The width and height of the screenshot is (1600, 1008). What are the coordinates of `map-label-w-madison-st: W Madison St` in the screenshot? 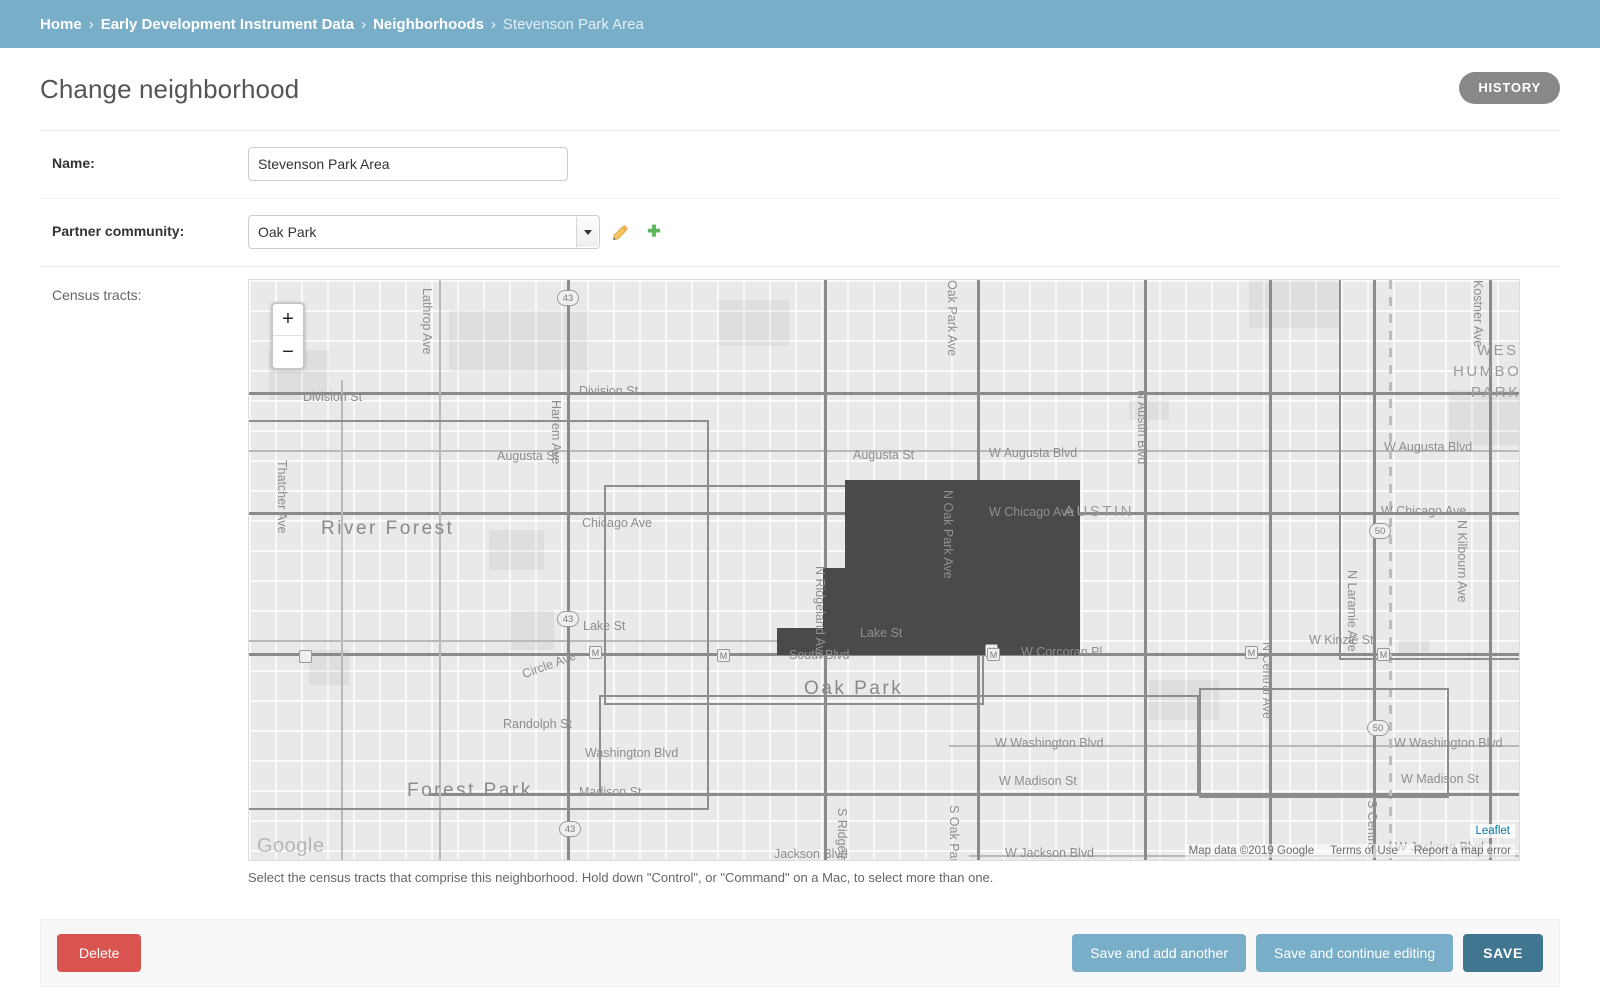 It's located at (1038, 781).